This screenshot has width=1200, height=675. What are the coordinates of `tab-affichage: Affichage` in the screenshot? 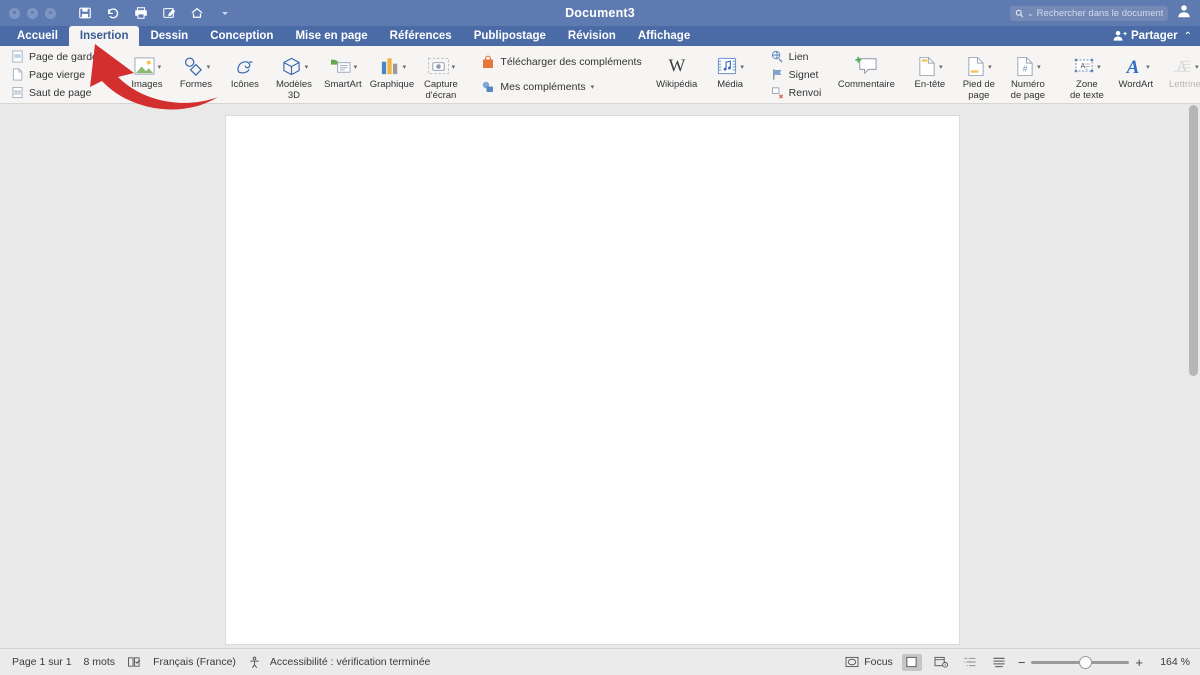 It's located at (664, 36).